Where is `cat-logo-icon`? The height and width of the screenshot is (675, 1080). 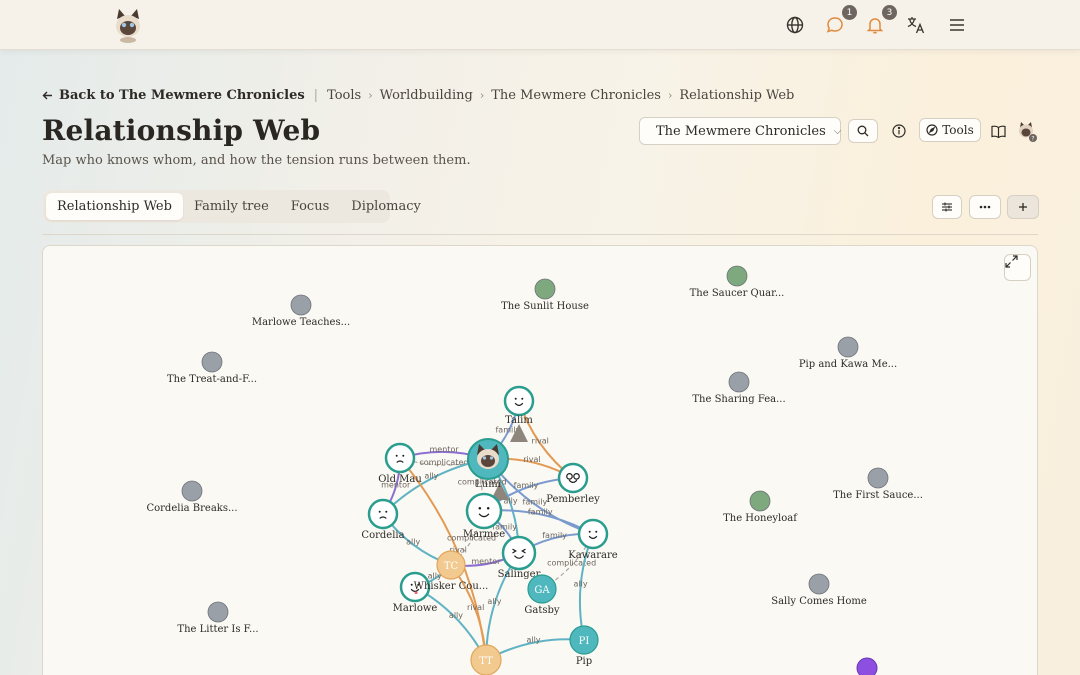 cat-logo-icon is located at coordinates (128, 25).